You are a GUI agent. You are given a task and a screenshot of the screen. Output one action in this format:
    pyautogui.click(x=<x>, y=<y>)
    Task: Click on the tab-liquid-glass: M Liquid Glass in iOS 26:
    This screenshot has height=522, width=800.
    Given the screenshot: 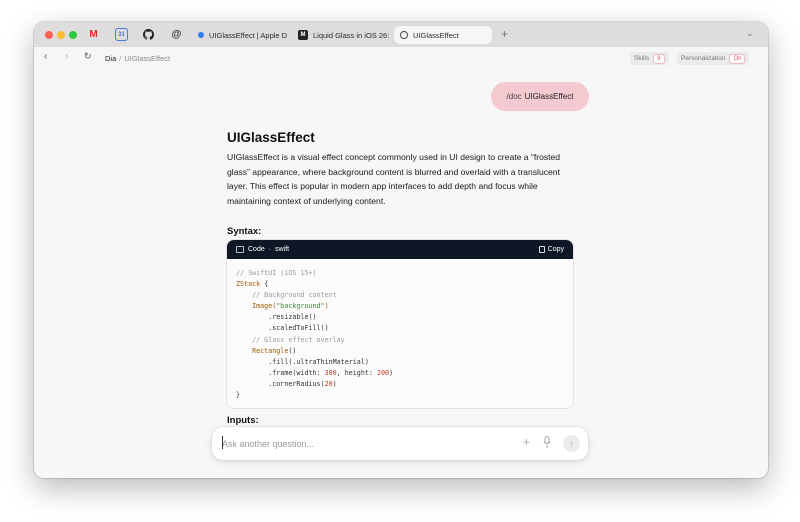 What is the action you would take?
    pyautogui.click(x=341, y=35)
    